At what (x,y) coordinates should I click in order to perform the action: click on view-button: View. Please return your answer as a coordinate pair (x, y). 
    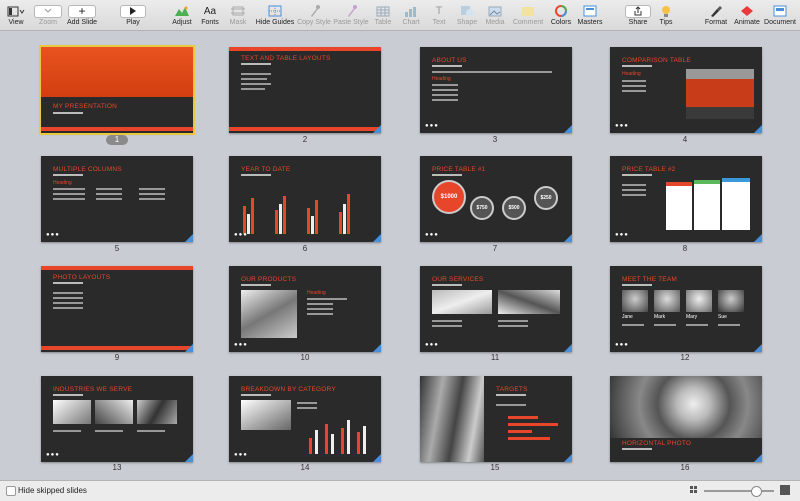
    Looking at the image, I should click on (16, 15).